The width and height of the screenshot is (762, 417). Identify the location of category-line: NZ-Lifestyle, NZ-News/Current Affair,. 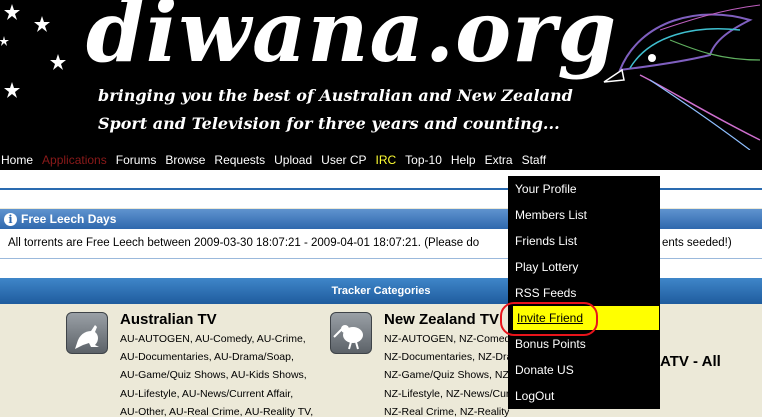
(446, 394).